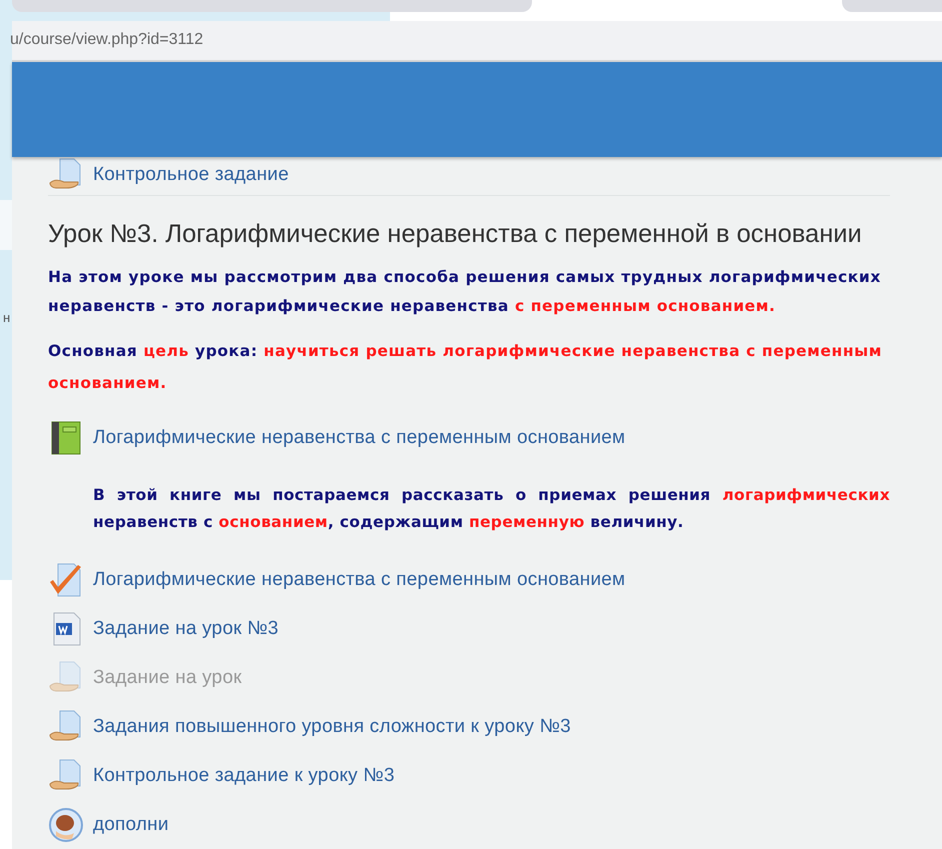  I want to click on activity-link: Контрольное задание, so click(191, 175).